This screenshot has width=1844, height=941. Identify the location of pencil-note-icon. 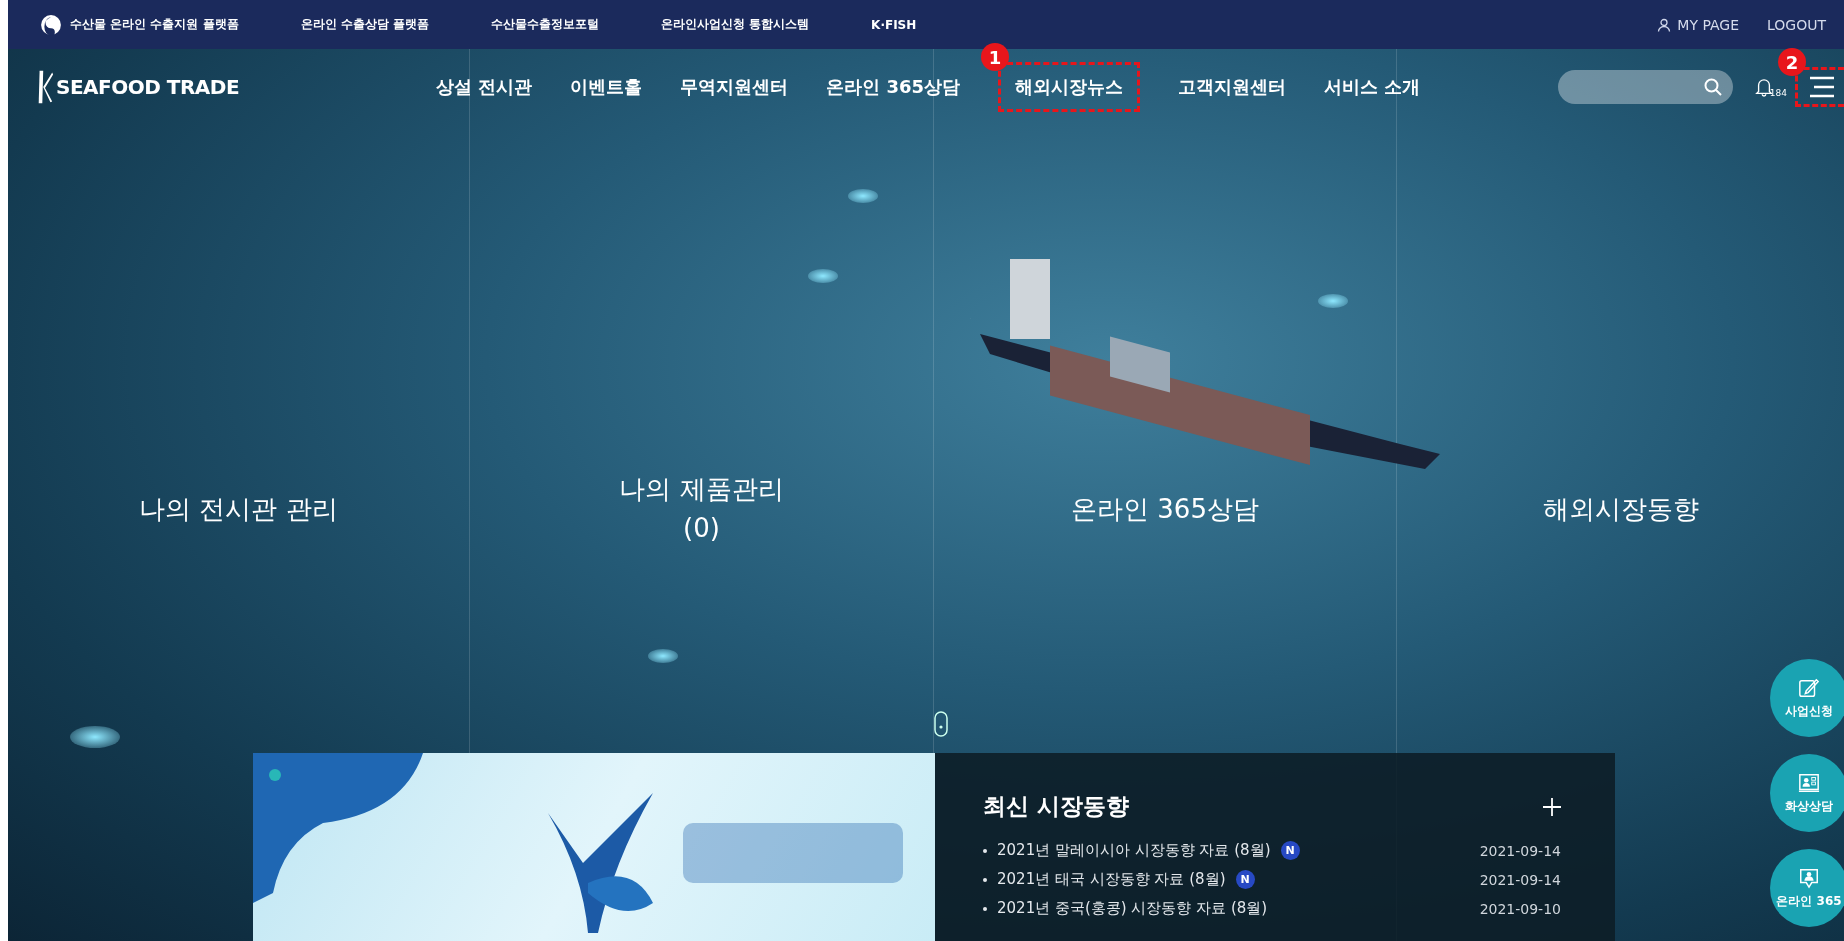
(1809, 687).